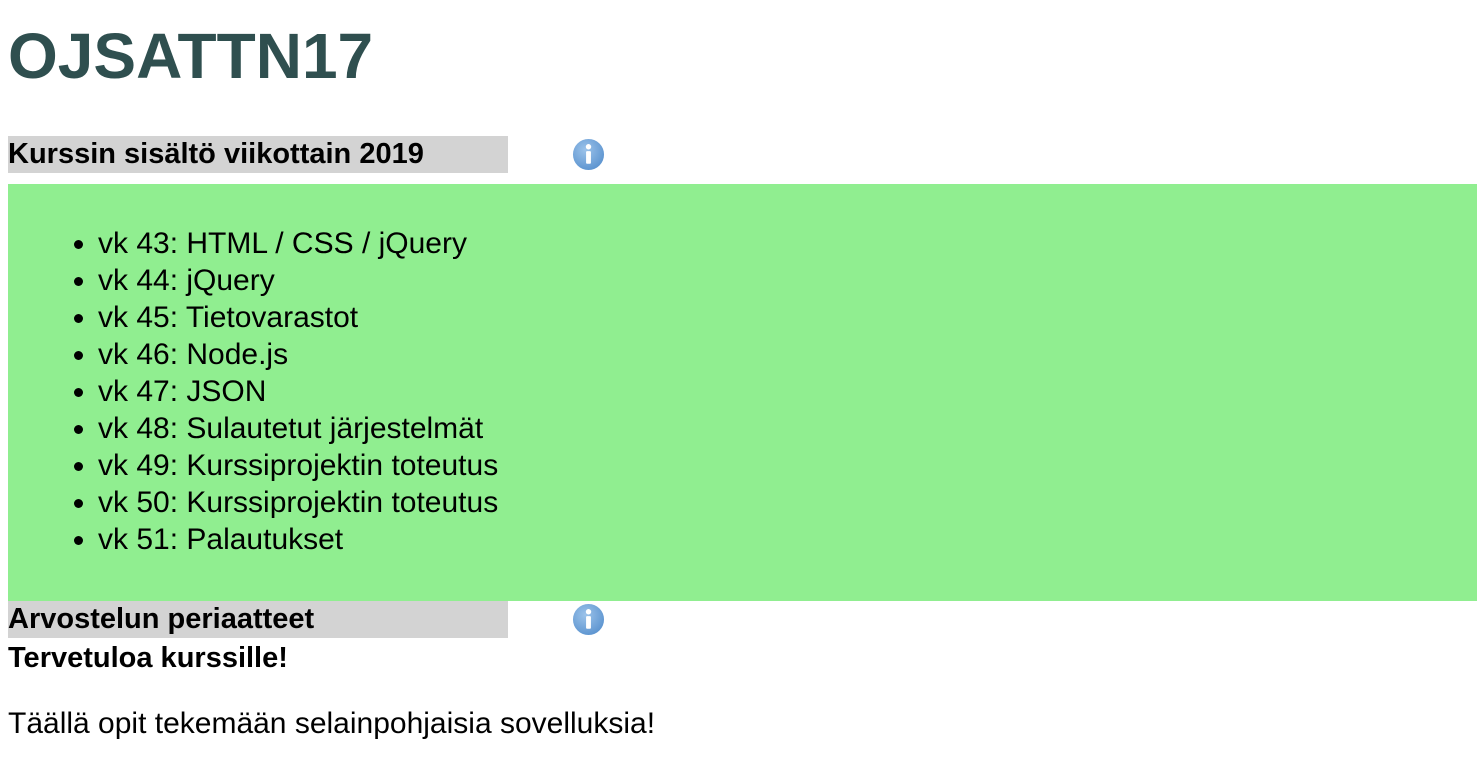  I want to click on list-item: vk 49: Kurssiprojektin toteutus, so click(787, 465).